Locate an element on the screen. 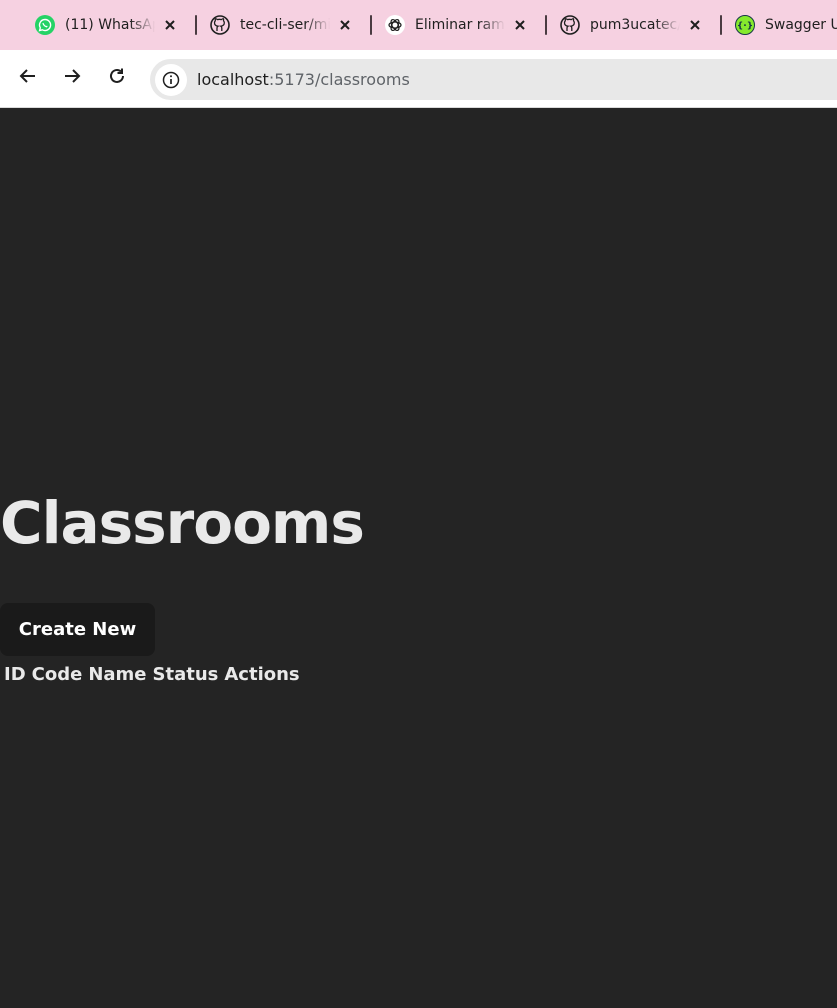 The image size is (837, 1008). url-text: localhost:5173/classrooms is located at coordinates (303, 79).